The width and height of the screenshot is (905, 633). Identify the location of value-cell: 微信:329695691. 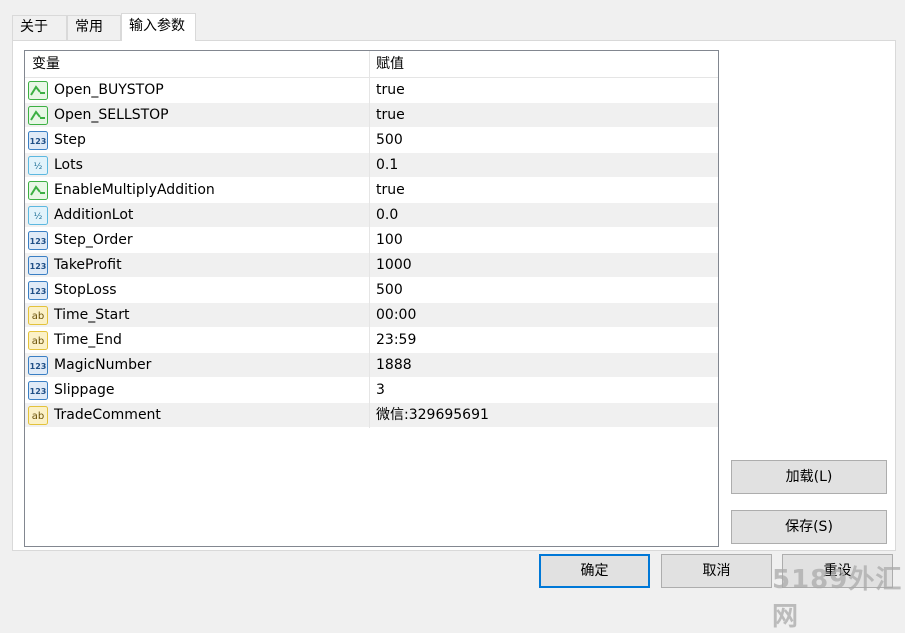
(544, 415).